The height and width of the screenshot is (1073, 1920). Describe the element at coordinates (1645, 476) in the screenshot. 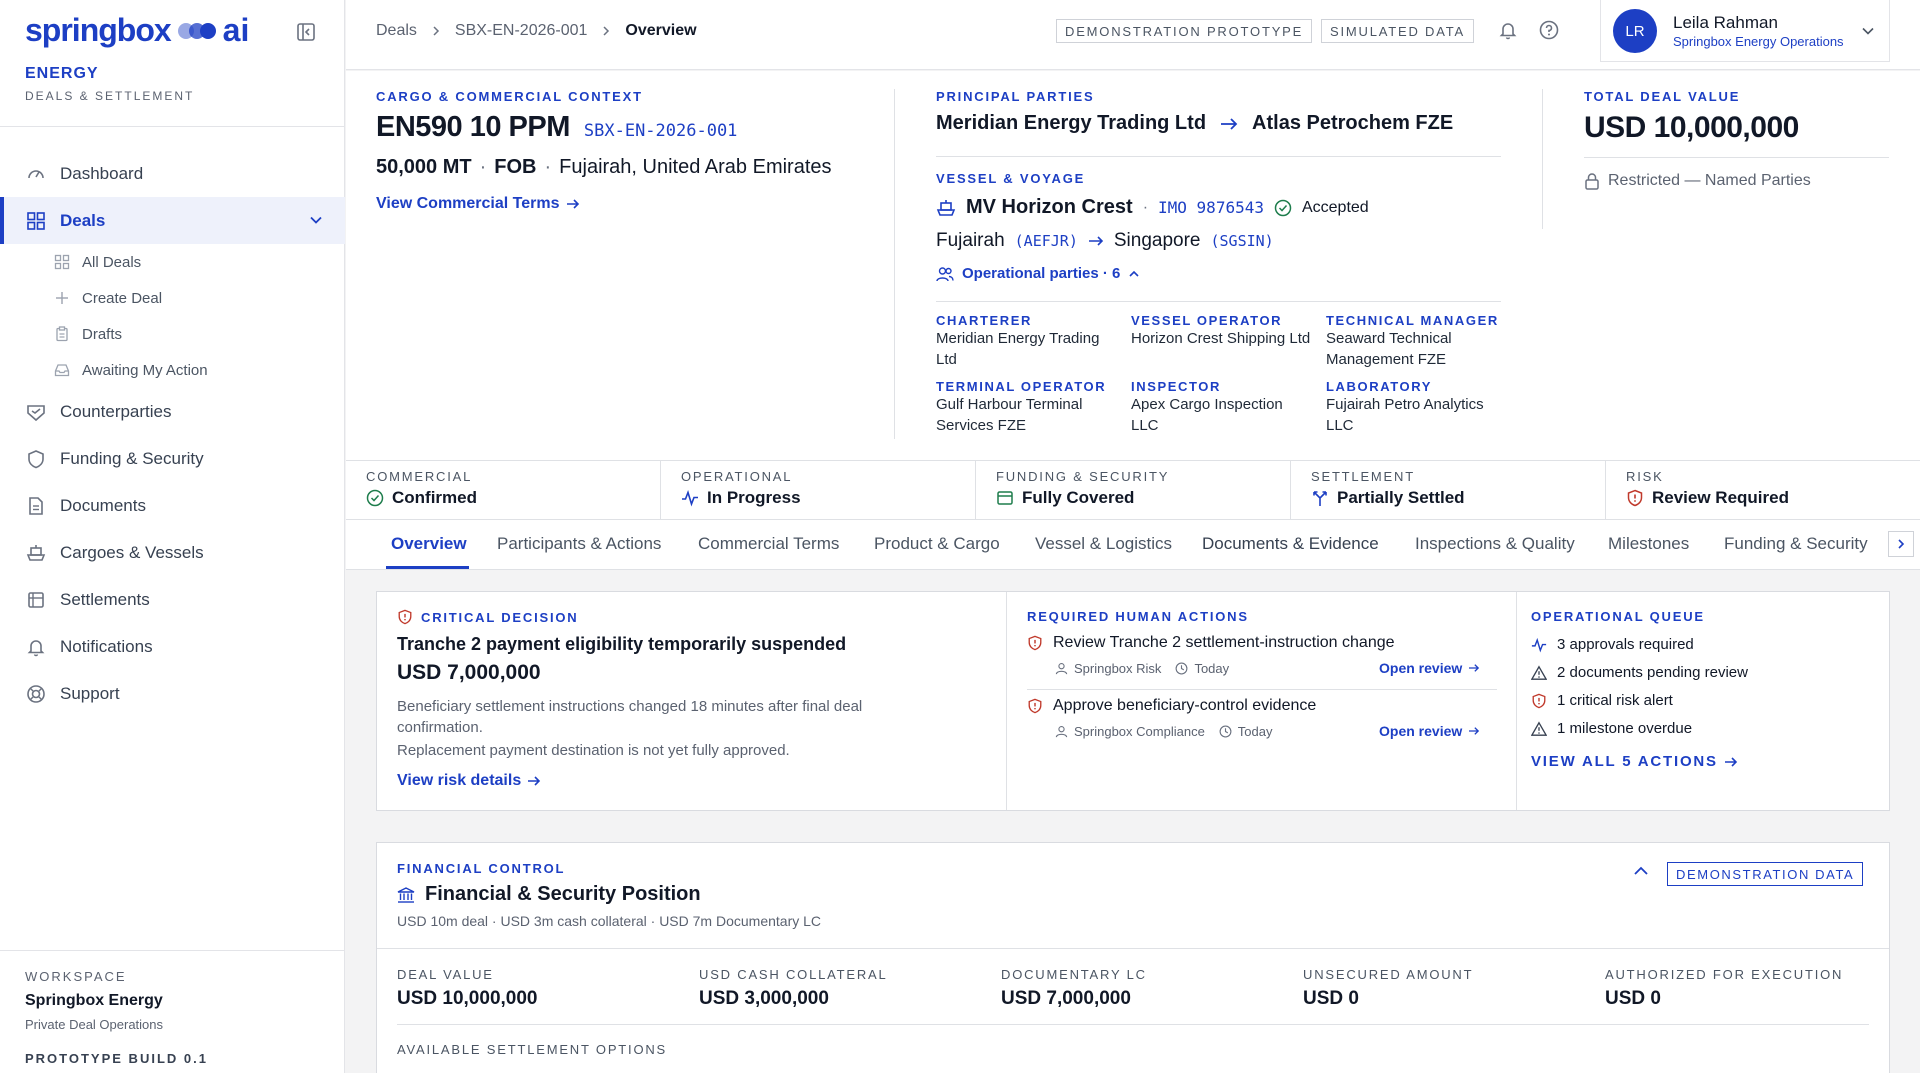

I see `status-label: RISK` at that location.